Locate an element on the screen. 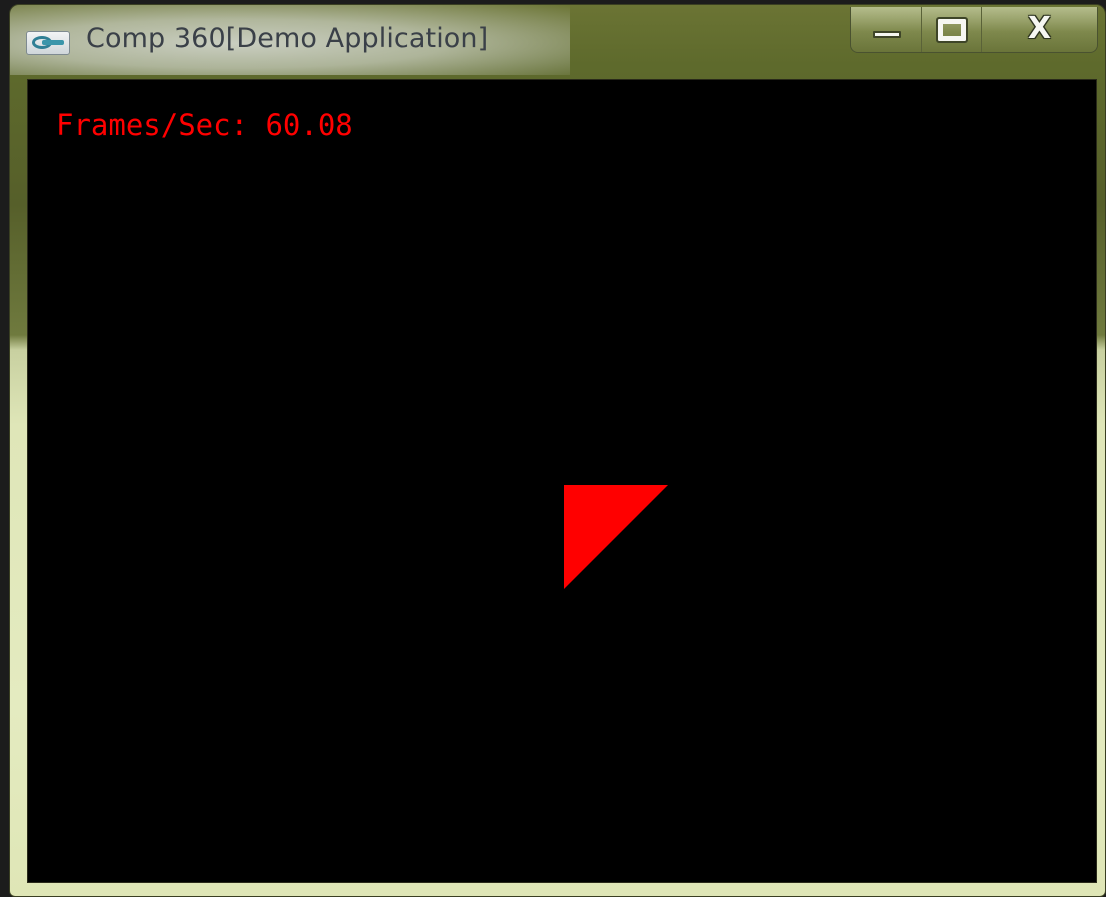  minimize-button is located at coordinates (887, 29).